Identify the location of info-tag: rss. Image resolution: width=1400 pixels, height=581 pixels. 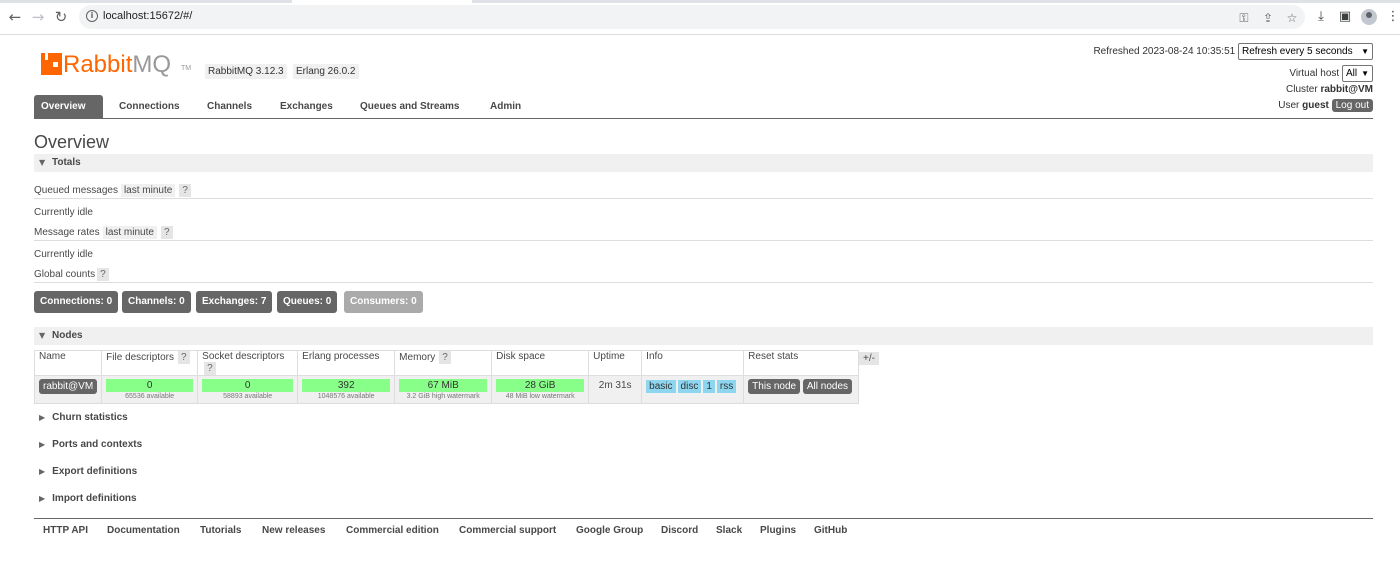
(726, 386).